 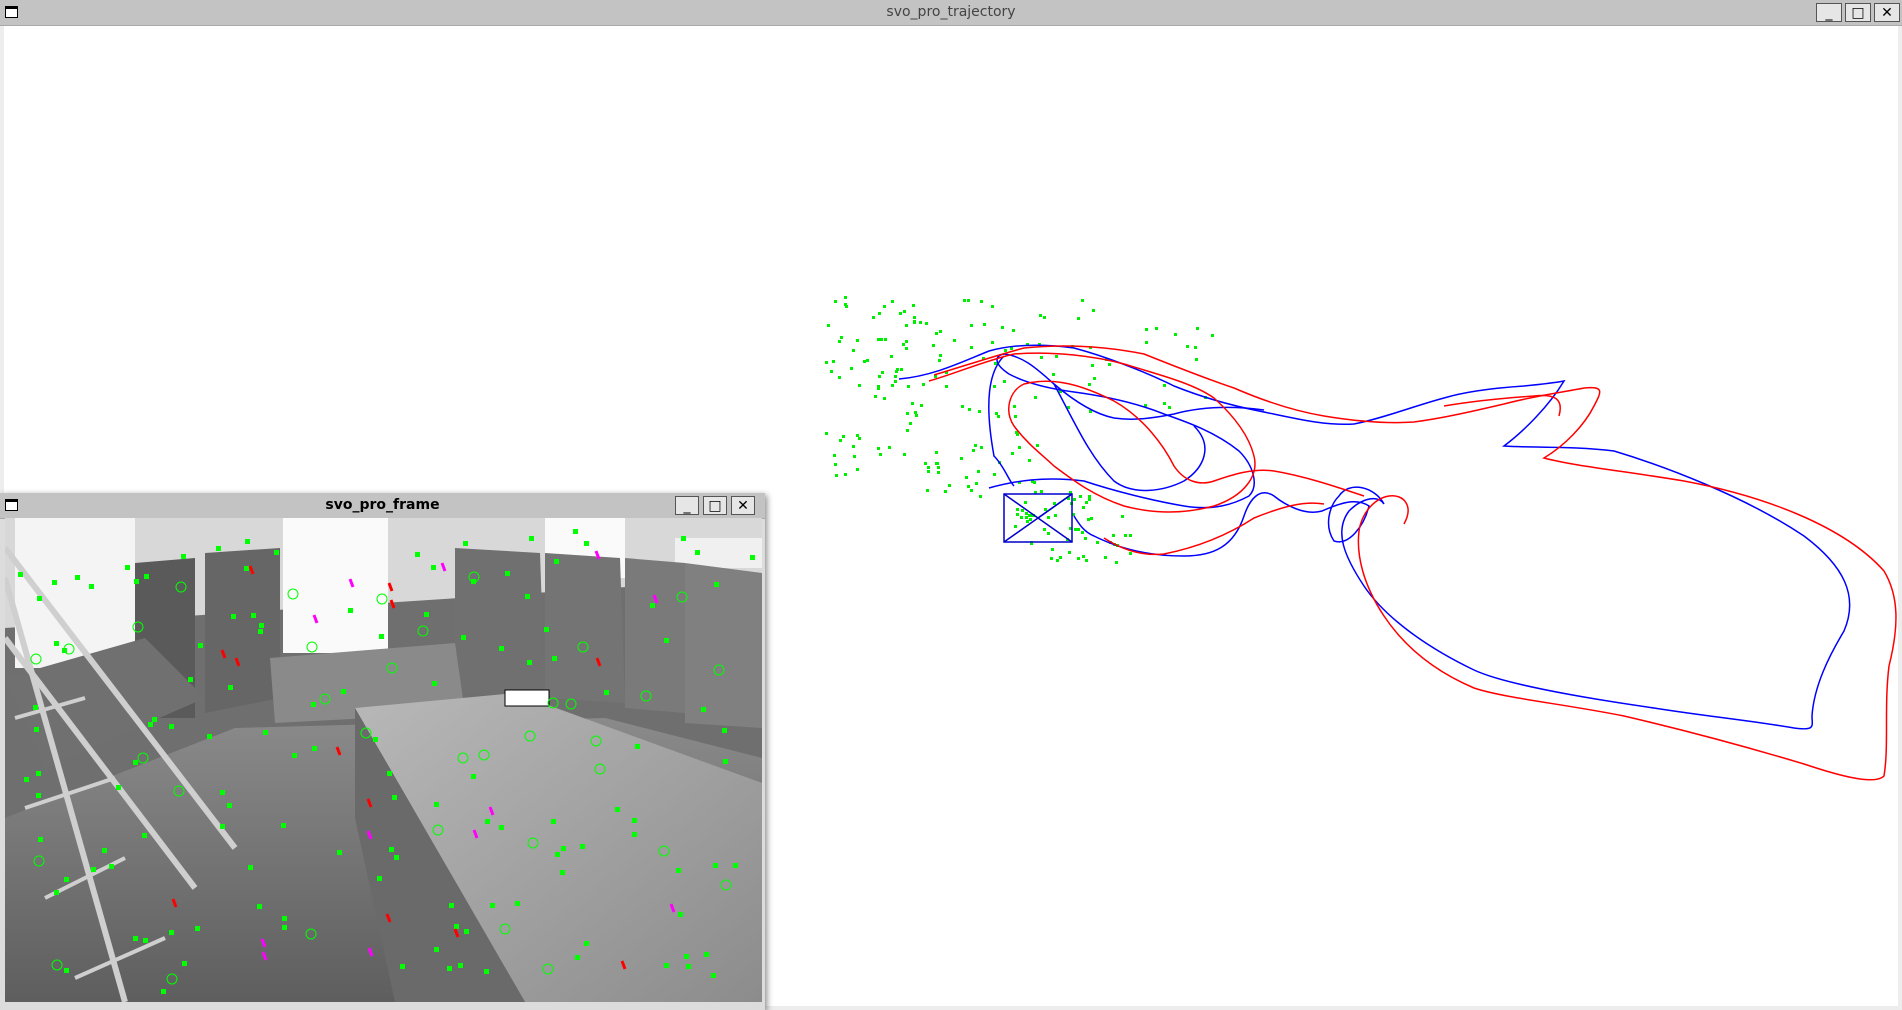 What do you see at coordinates (1038, 518) in the screenshot?
I see `camera-frustum` at bounding box center [1038, 518].